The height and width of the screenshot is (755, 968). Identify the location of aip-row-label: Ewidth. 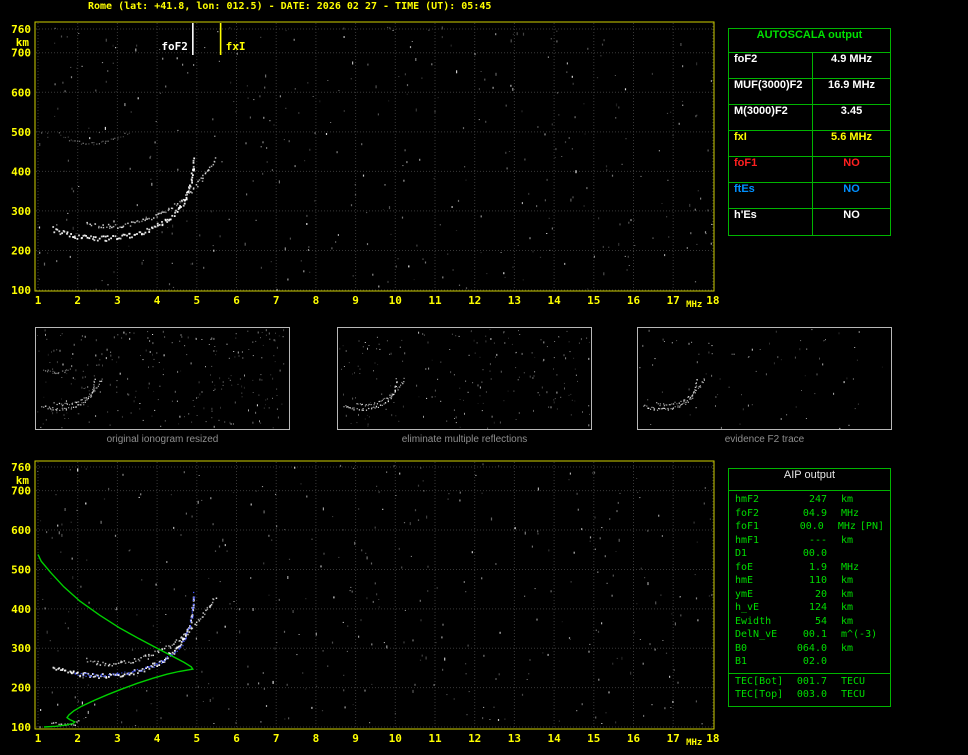
(753, 621).